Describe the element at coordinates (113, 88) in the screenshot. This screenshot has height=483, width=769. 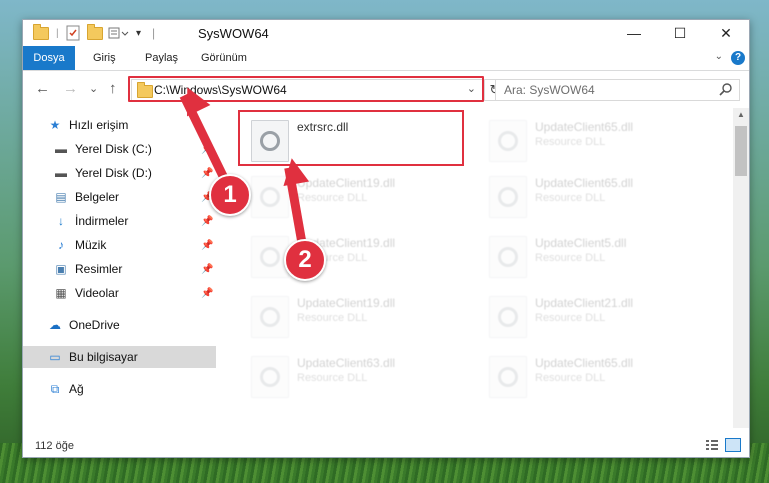
I see `up-button: ↑` at that location.